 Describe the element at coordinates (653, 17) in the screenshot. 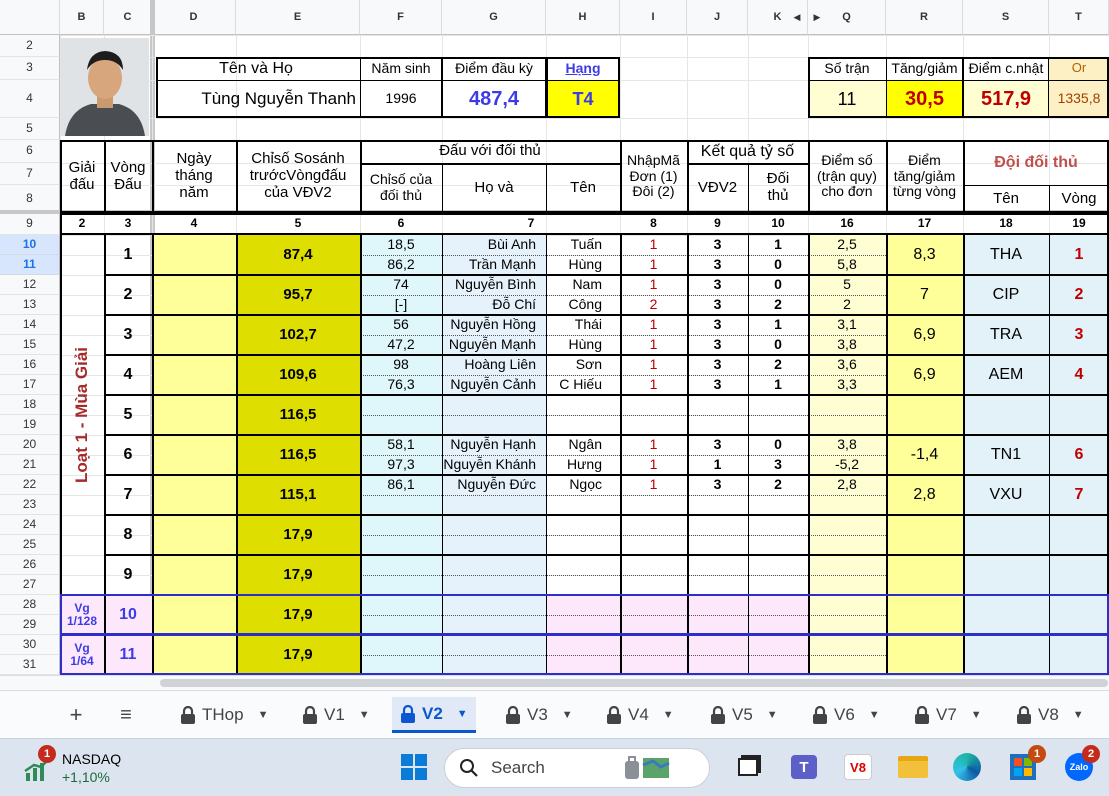

I see `column-header-I: I` at that location.